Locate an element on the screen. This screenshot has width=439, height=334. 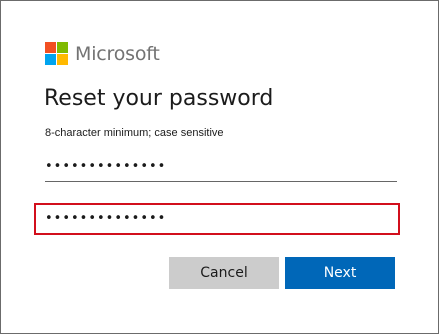
microsoft-logo: Microsoft is located at coordinates (102, 53).